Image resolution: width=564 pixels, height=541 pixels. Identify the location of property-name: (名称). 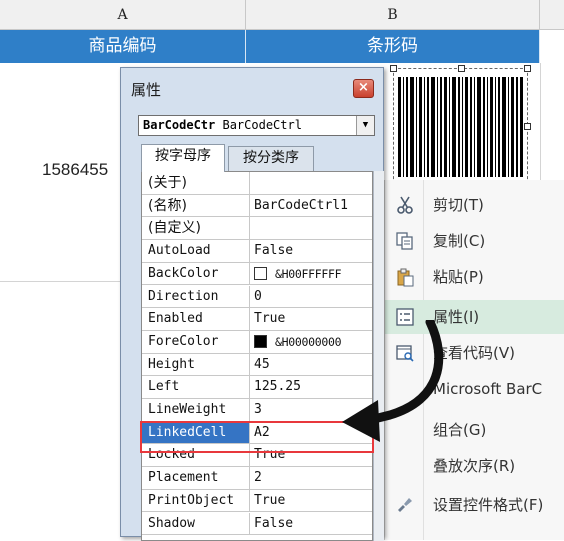
(196, 205).